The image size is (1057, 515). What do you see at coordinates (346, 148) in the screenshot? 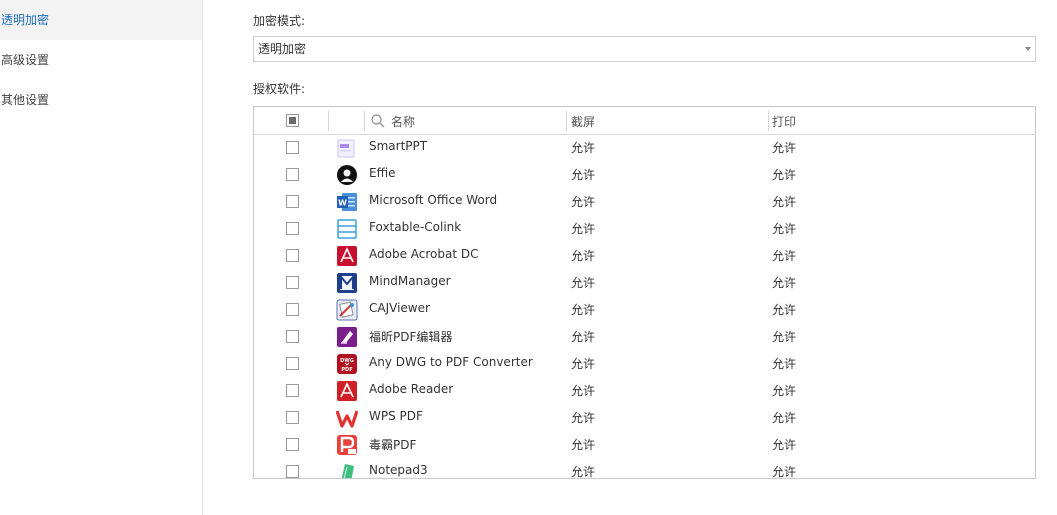
I see `smartppt-icon` at bounding box center [346, 148].